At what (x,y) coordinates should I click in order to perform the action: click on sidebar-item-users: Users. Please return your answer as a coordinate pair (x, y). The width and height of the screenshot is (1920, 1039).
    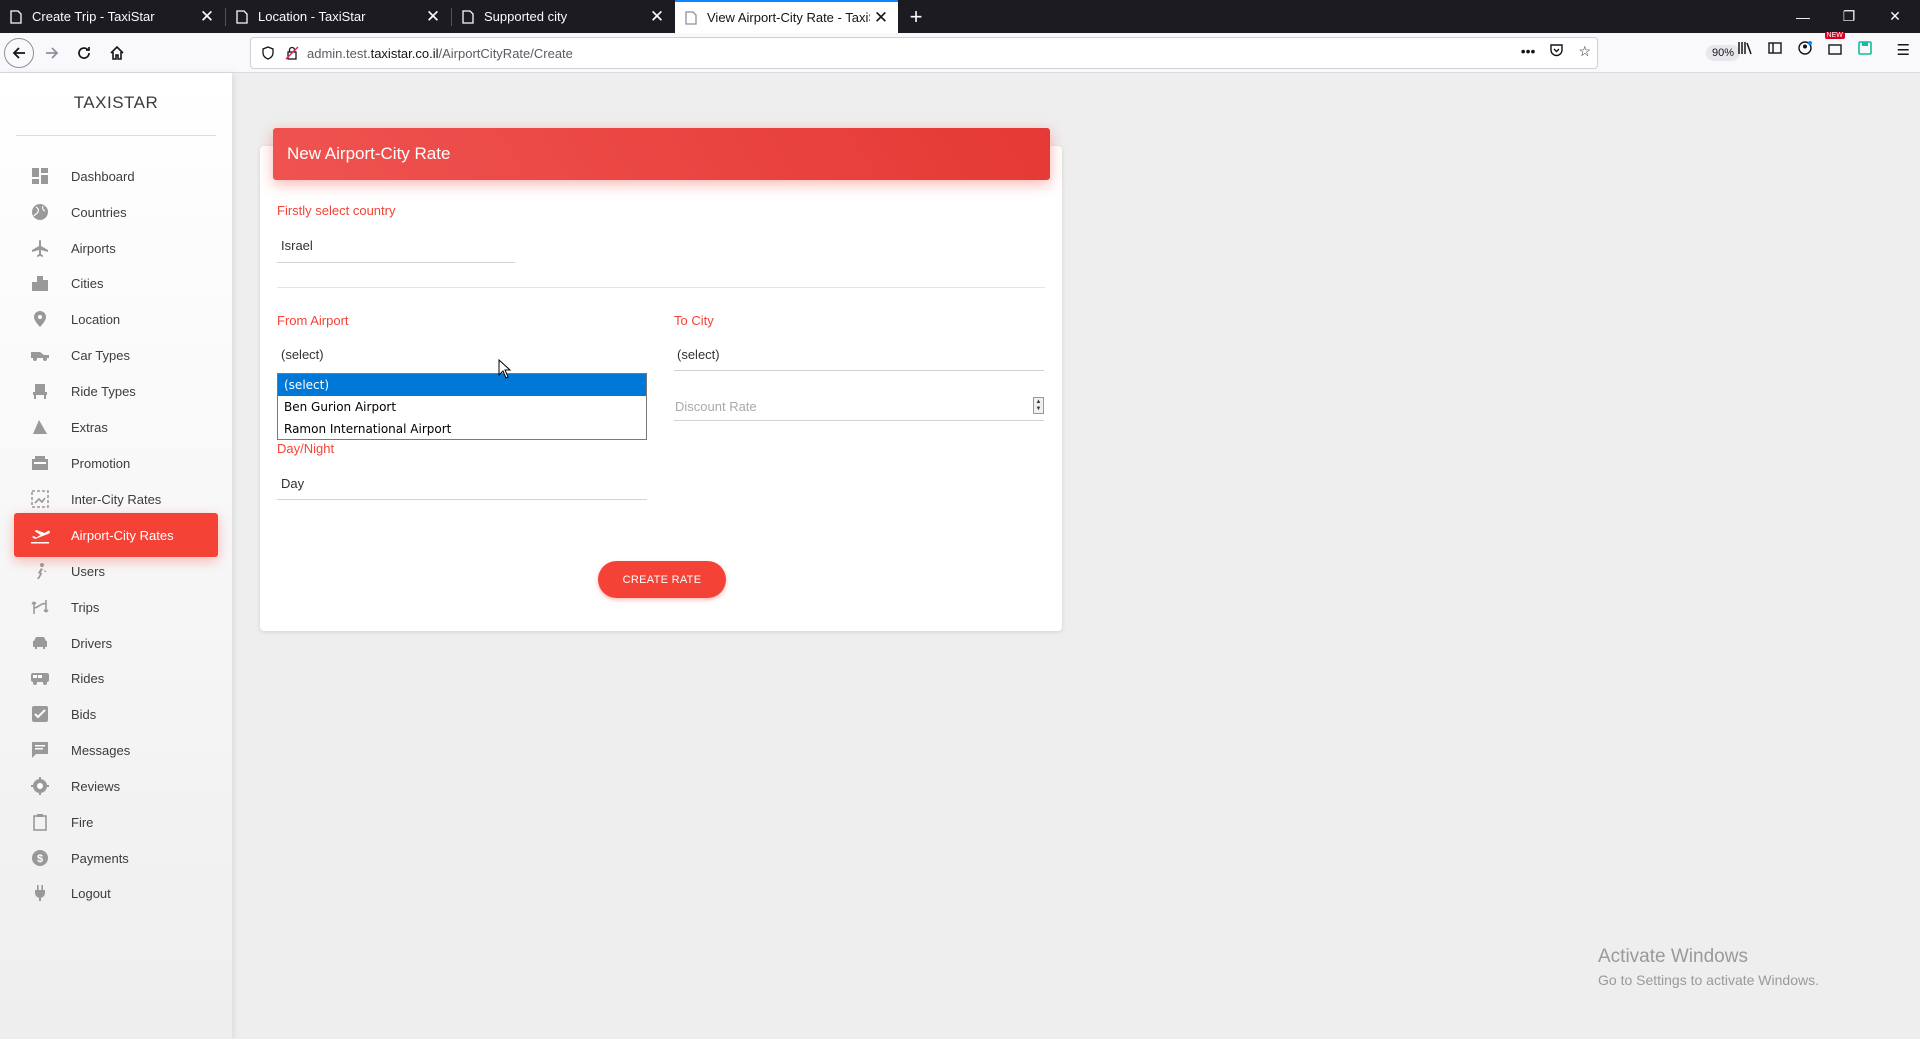
    Looking at the image, I should click on (116, 571).